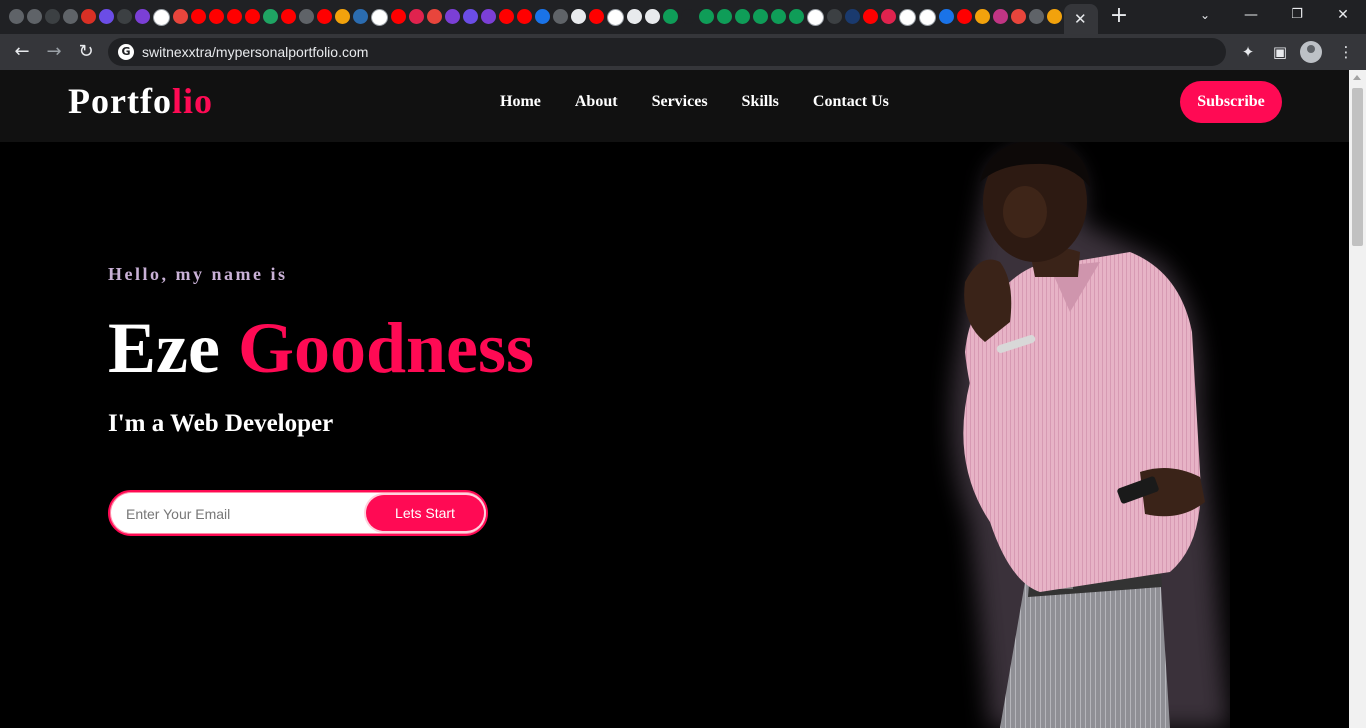  I want to click on menu-icon: ⋮, so click(1346, 52).